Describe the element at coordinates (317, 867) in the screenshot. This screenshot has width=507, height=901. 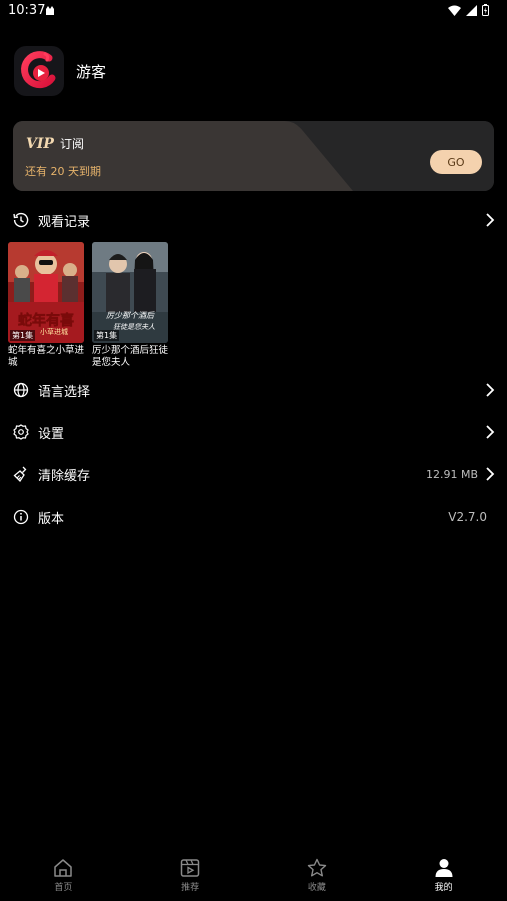
I see `star-icon` at that location.